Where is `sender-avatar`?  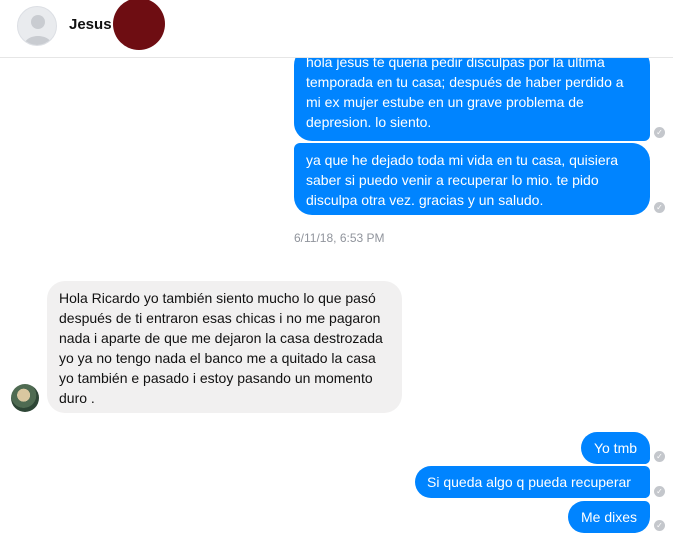 sender-avatar is located at coordinates (25, 398).